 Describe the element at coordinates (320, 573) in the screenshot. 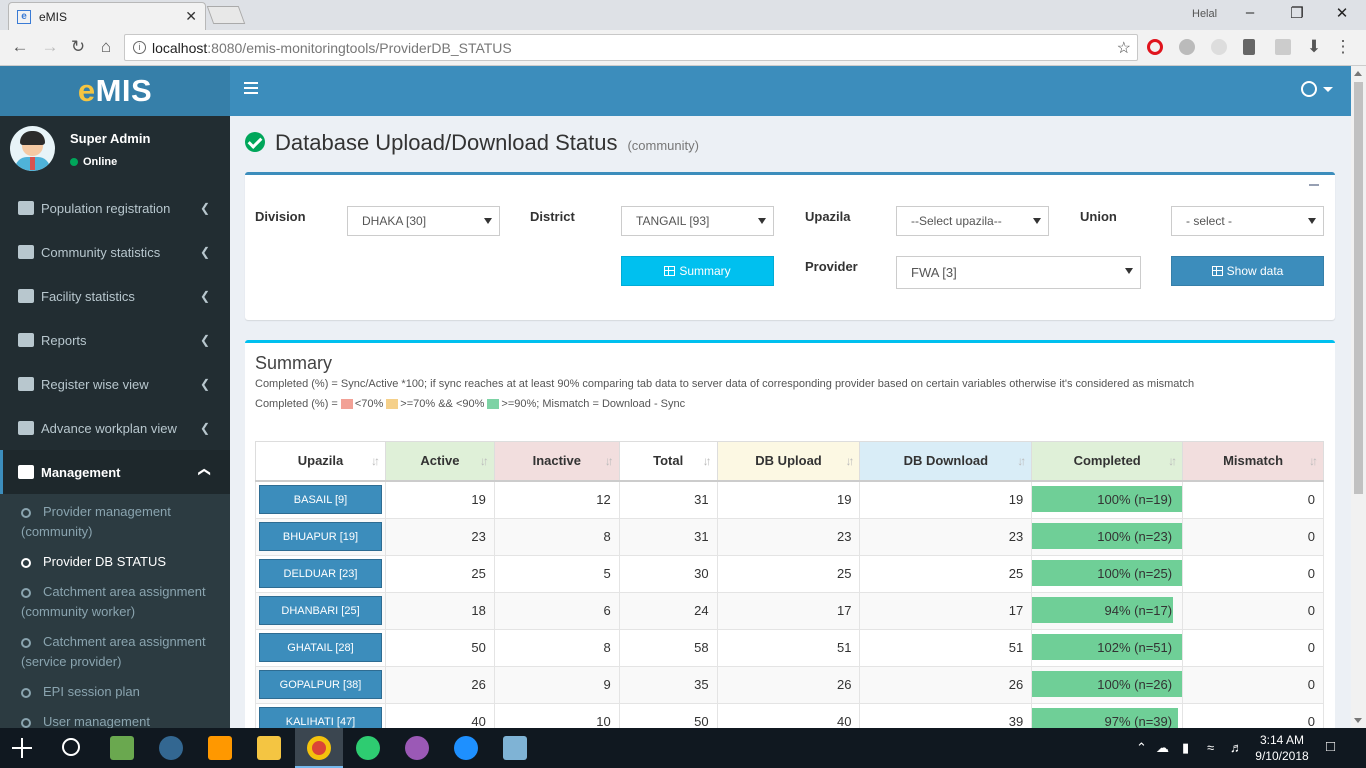

I see `upazila-button: DELDUAR [23]` at that location.